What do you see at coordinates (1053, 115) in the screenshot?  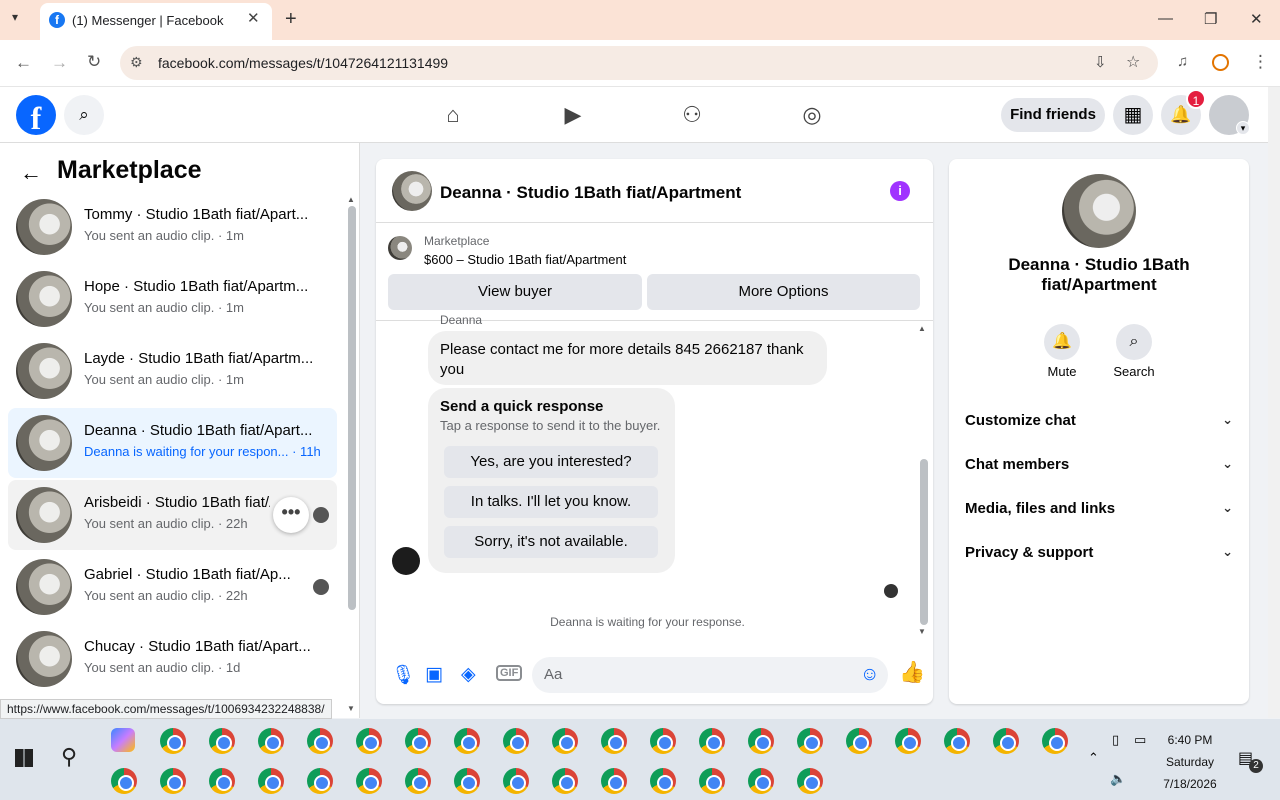 I see `find-friends-button: Find friends` at bounding box center [1053, 115].